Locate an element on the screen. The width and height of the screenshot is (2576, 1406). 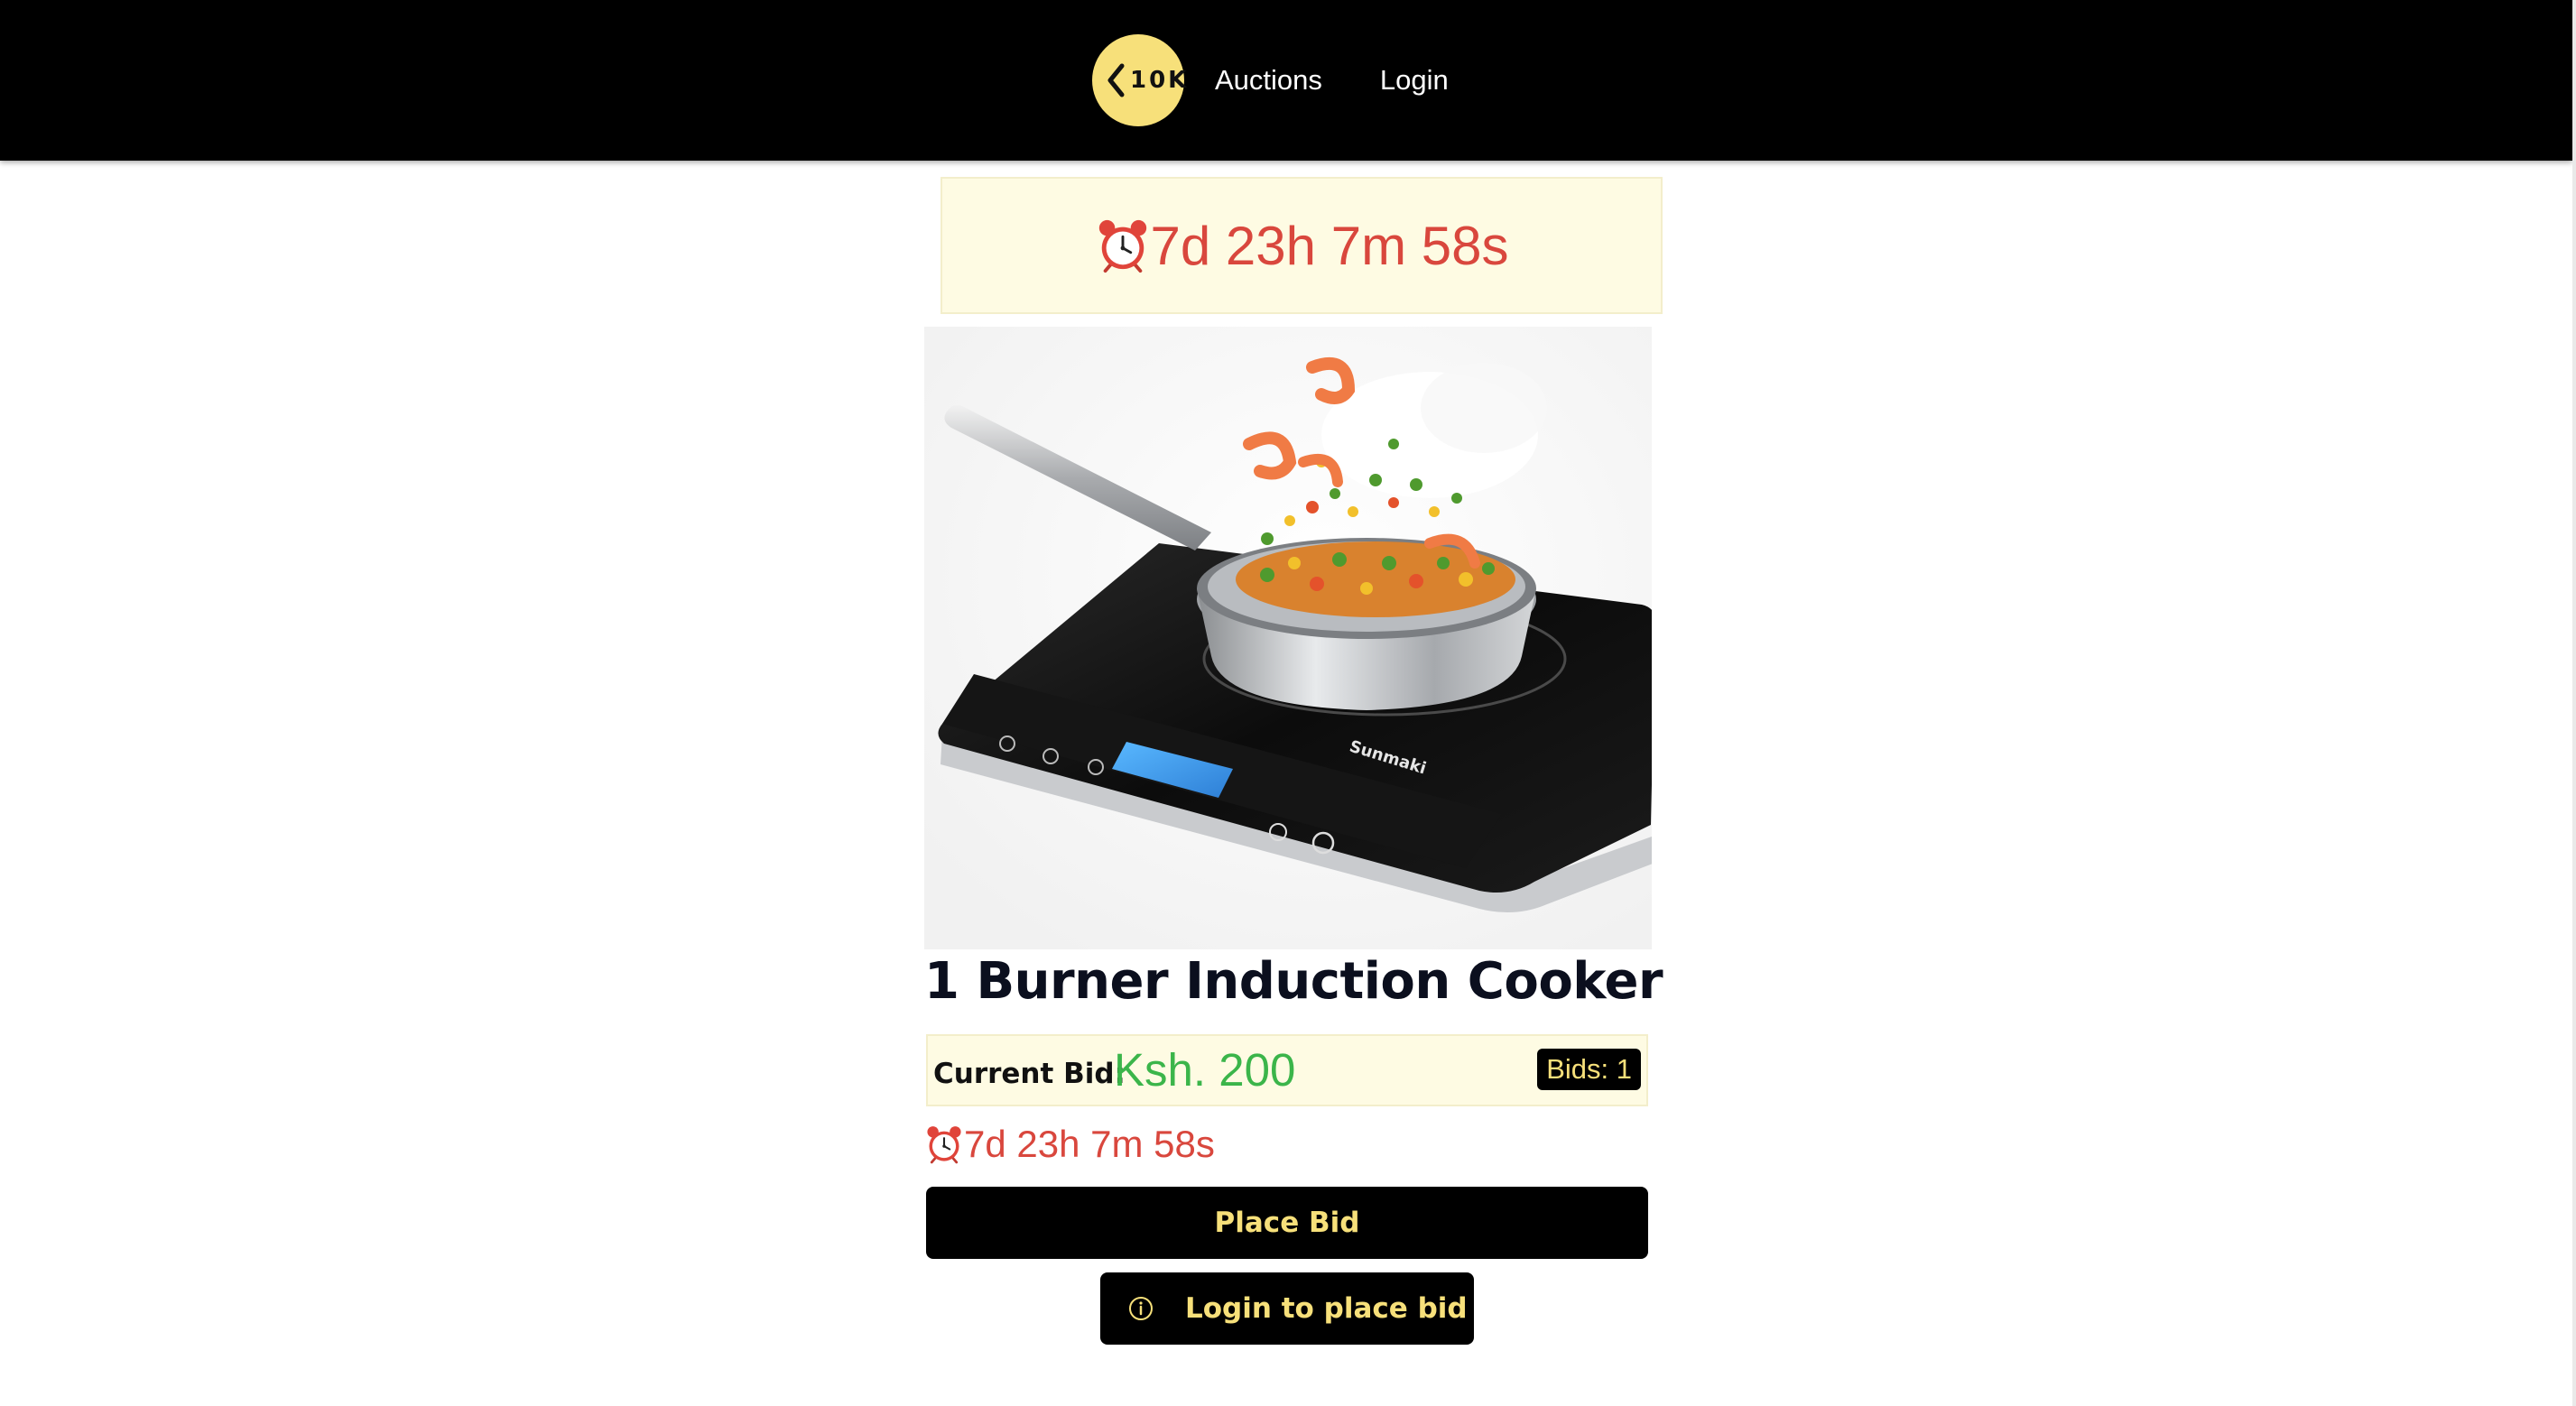
current-bid-label: Current Bid: is located at coordinates (1029, 1074).